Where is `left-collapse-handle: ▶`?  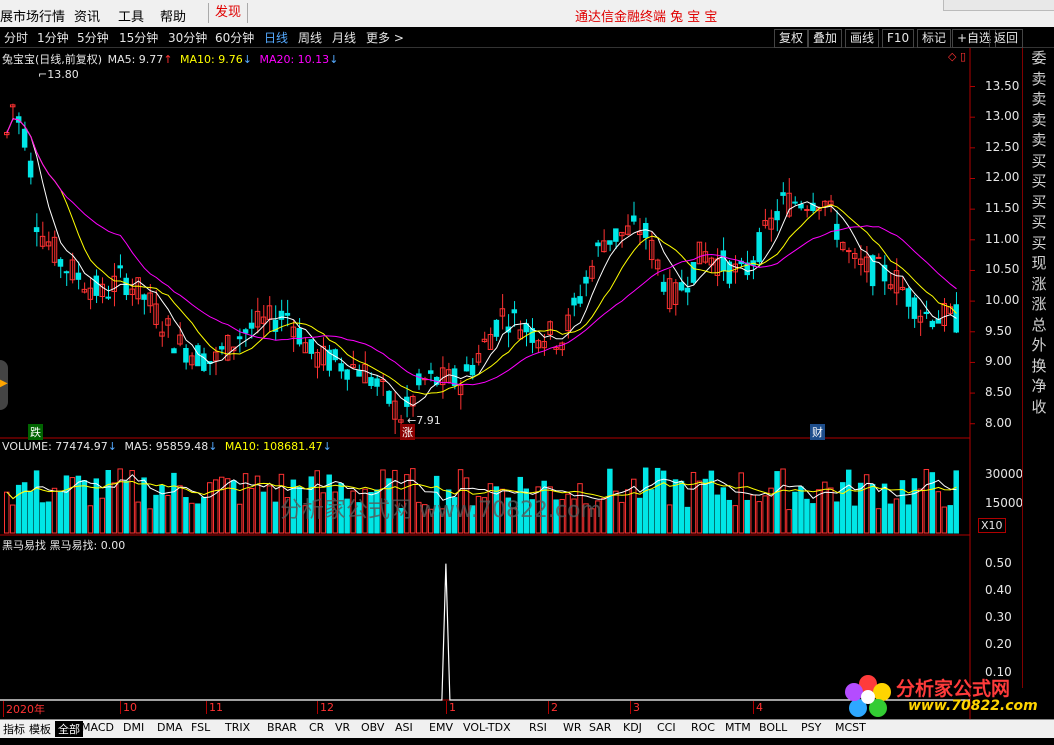
left-collapse-handle: ▶ is located at coordinates (4, 385).